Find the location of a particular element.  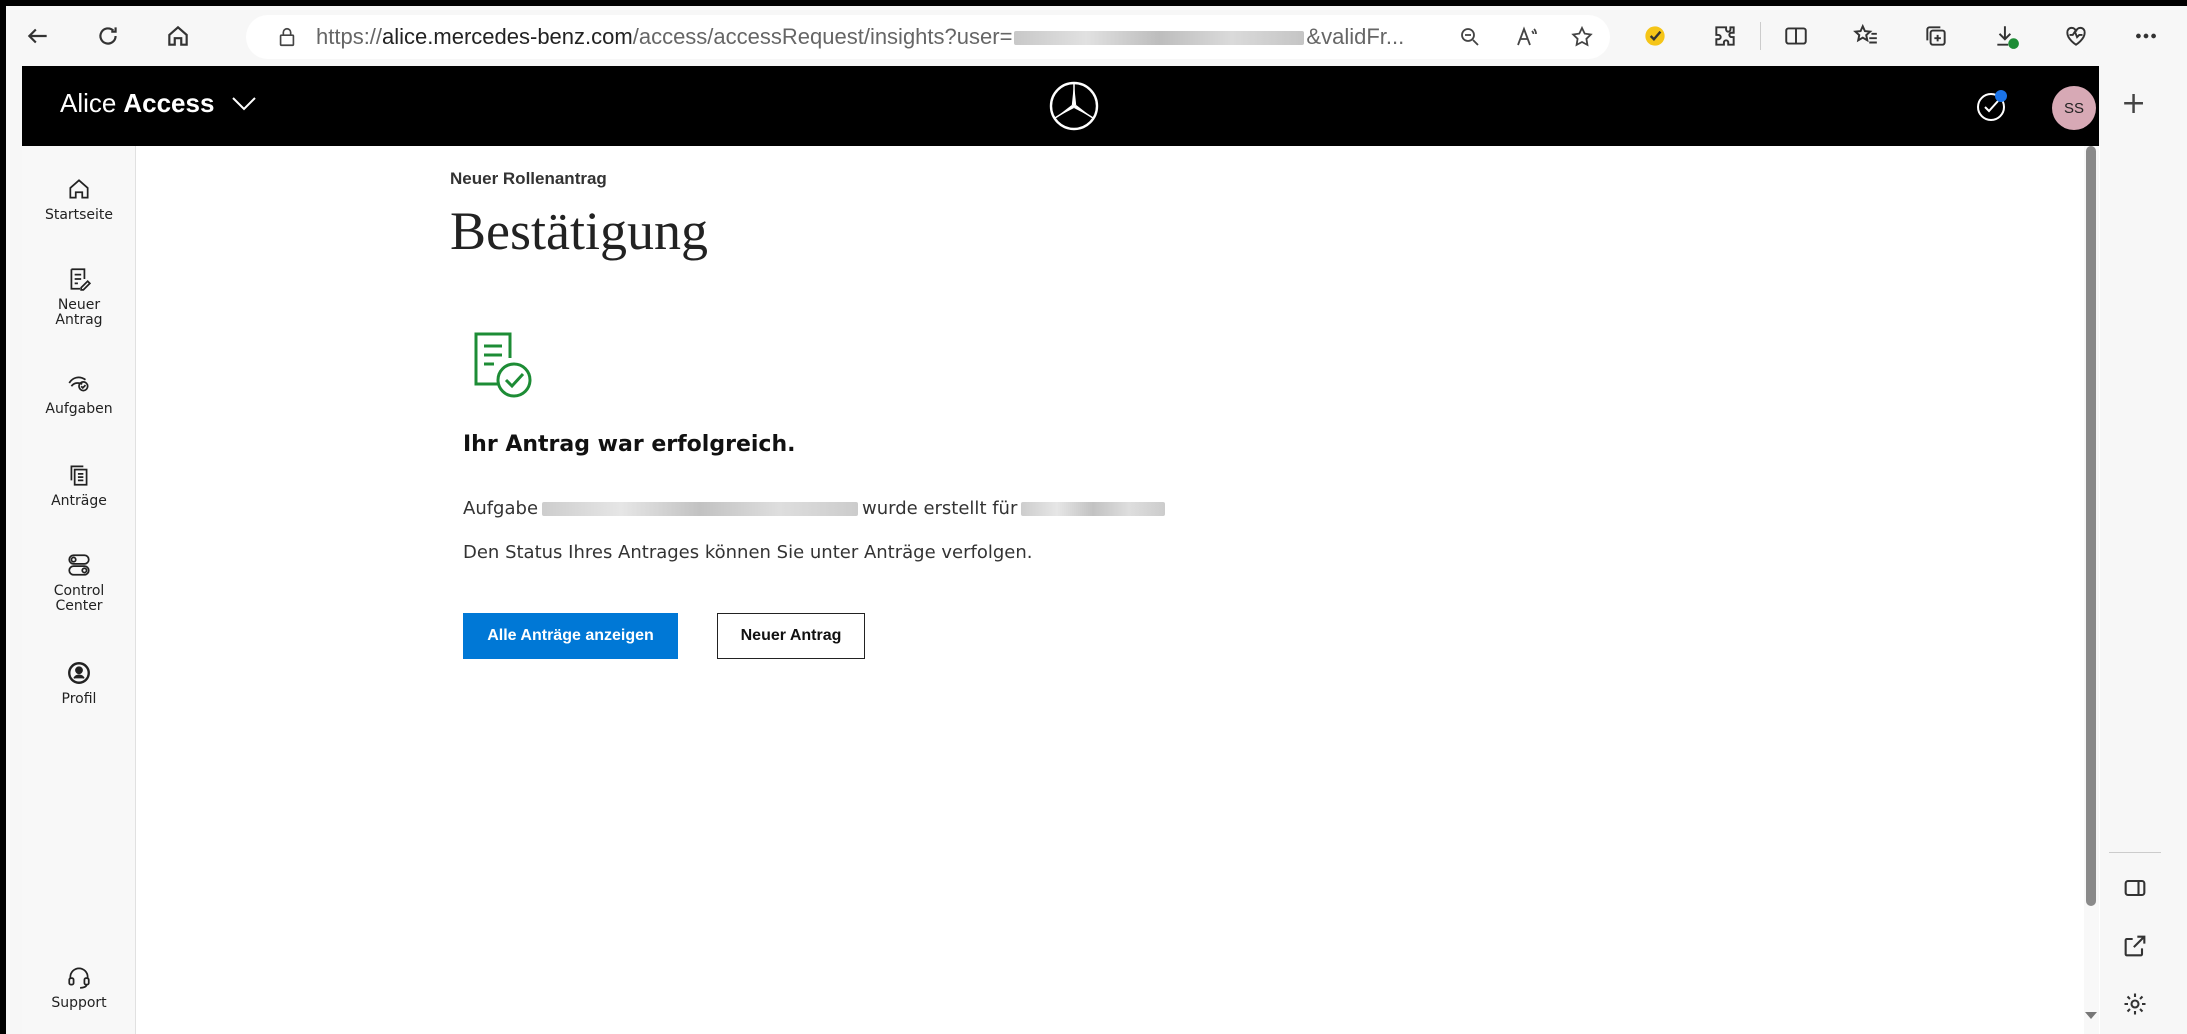

task-label: Aufgabe is located at coordinates (501, 508).